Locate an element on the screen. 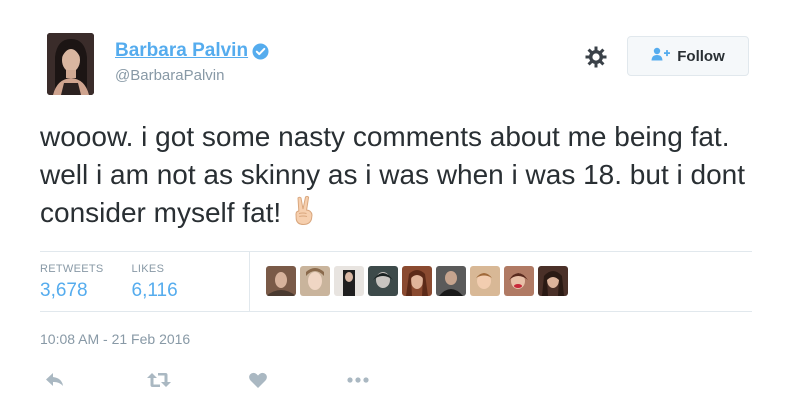 This screenshot has width=795, height=410. retweets-stat: RETWEETS 3,678 is located at coordinates (72, 282).